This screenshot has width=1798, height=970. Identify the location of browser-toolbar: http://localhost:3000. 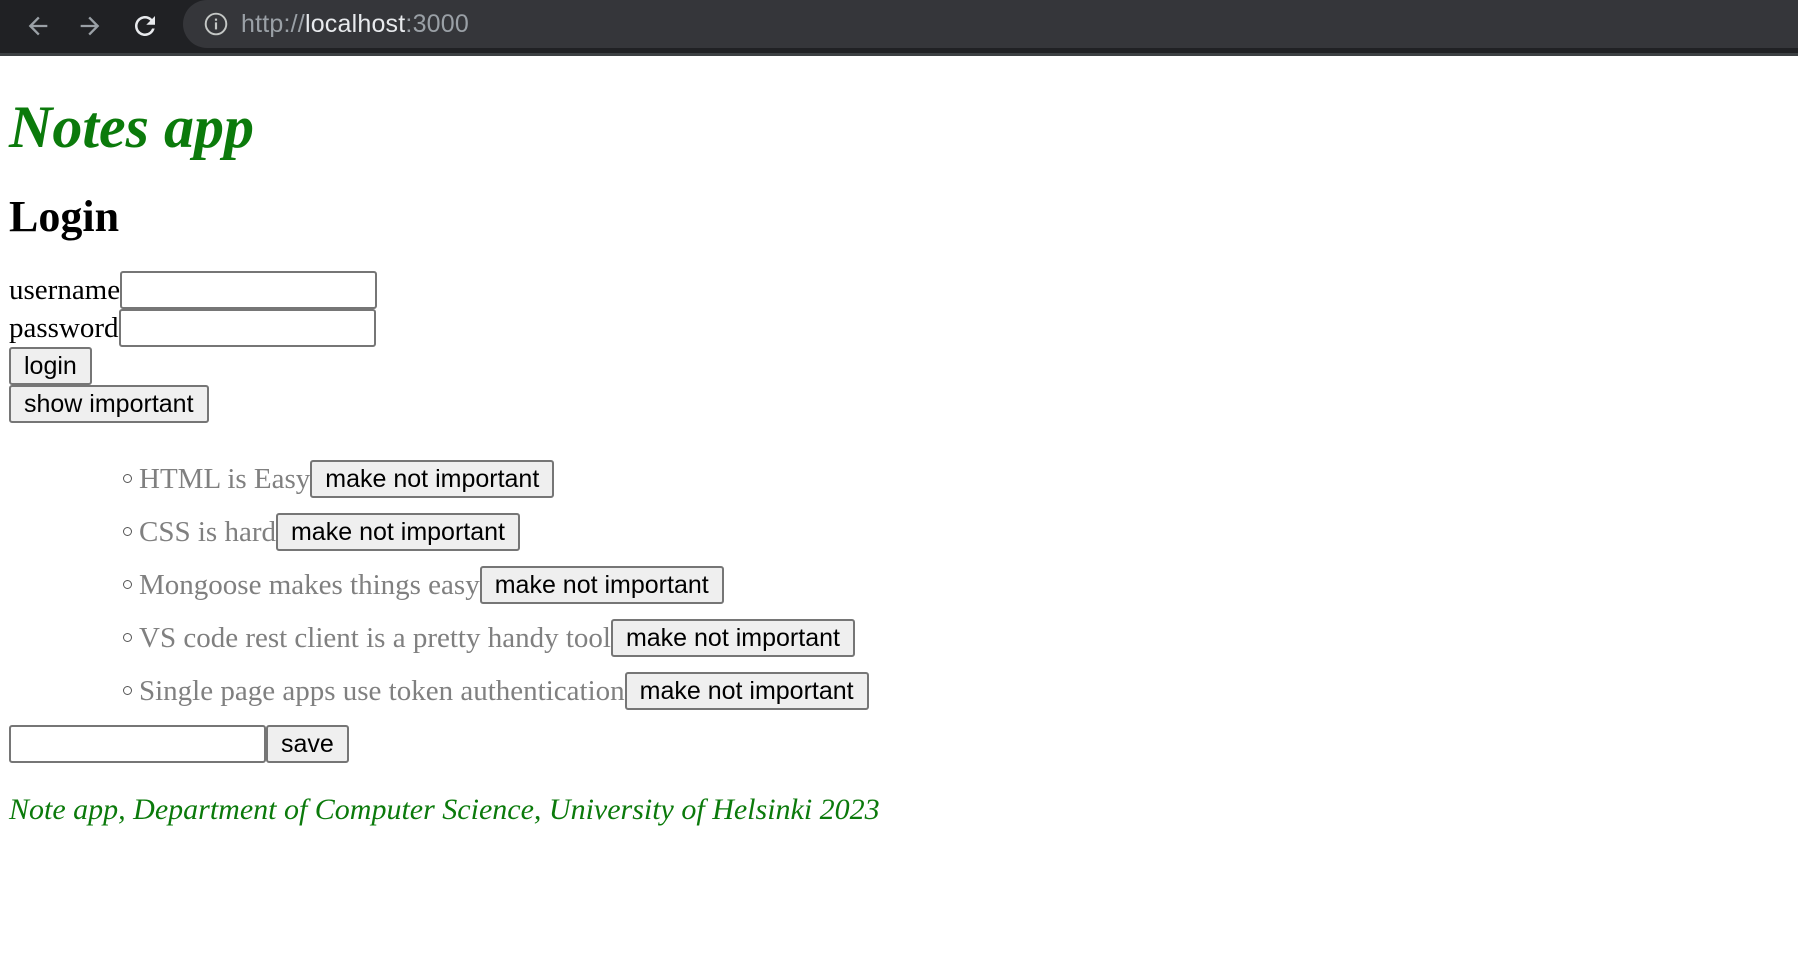
(899, 28).